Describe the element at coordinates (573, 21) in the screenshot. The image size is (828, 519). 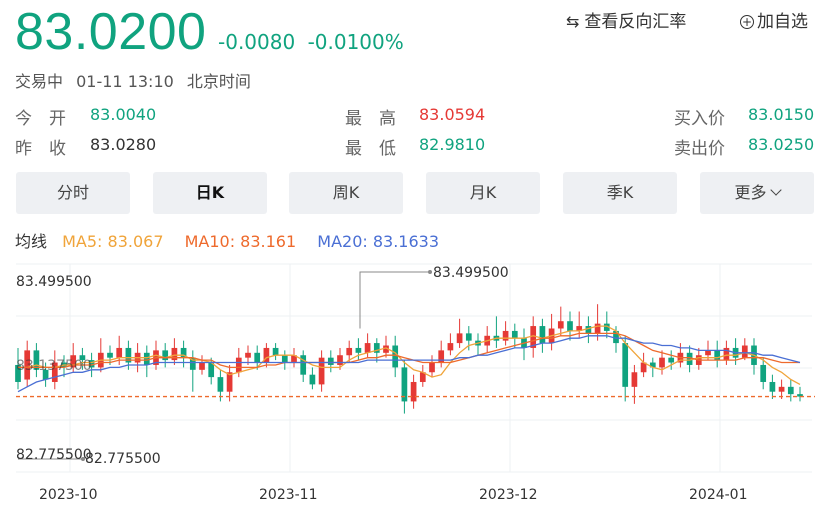
I see `swap-arrows-icon: ⇆` at that location.